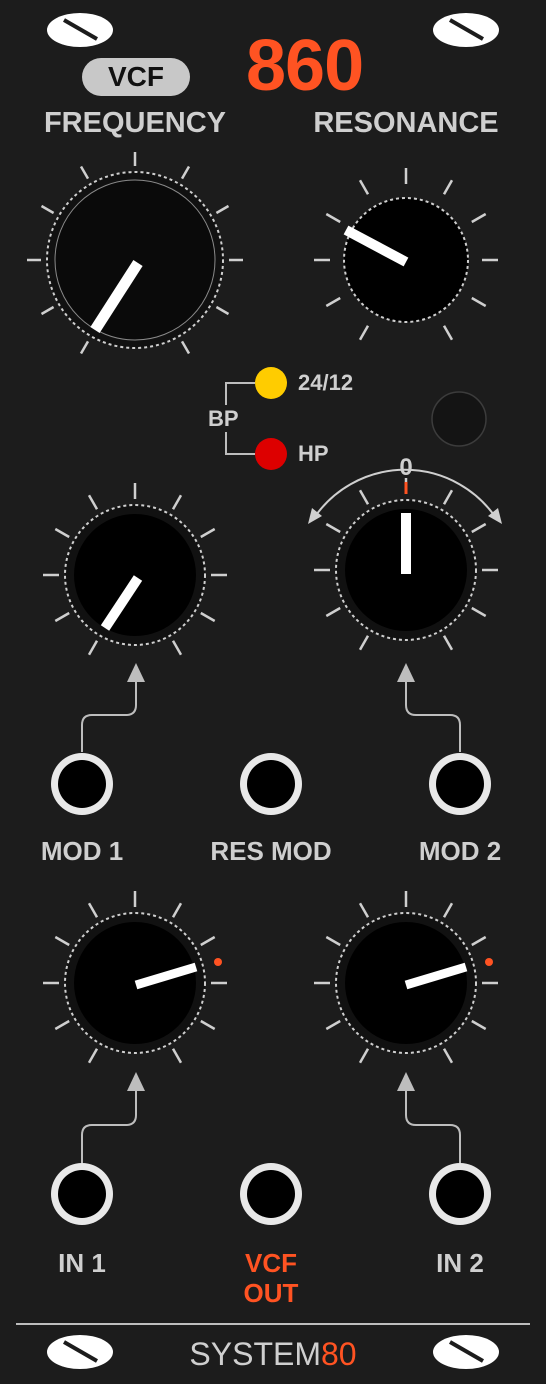 The image size is (546, 1384). What do you see at coordinates (218, 962) in the screenshot?
I see `in1-unity-dot` at bounding box center [218, 962].